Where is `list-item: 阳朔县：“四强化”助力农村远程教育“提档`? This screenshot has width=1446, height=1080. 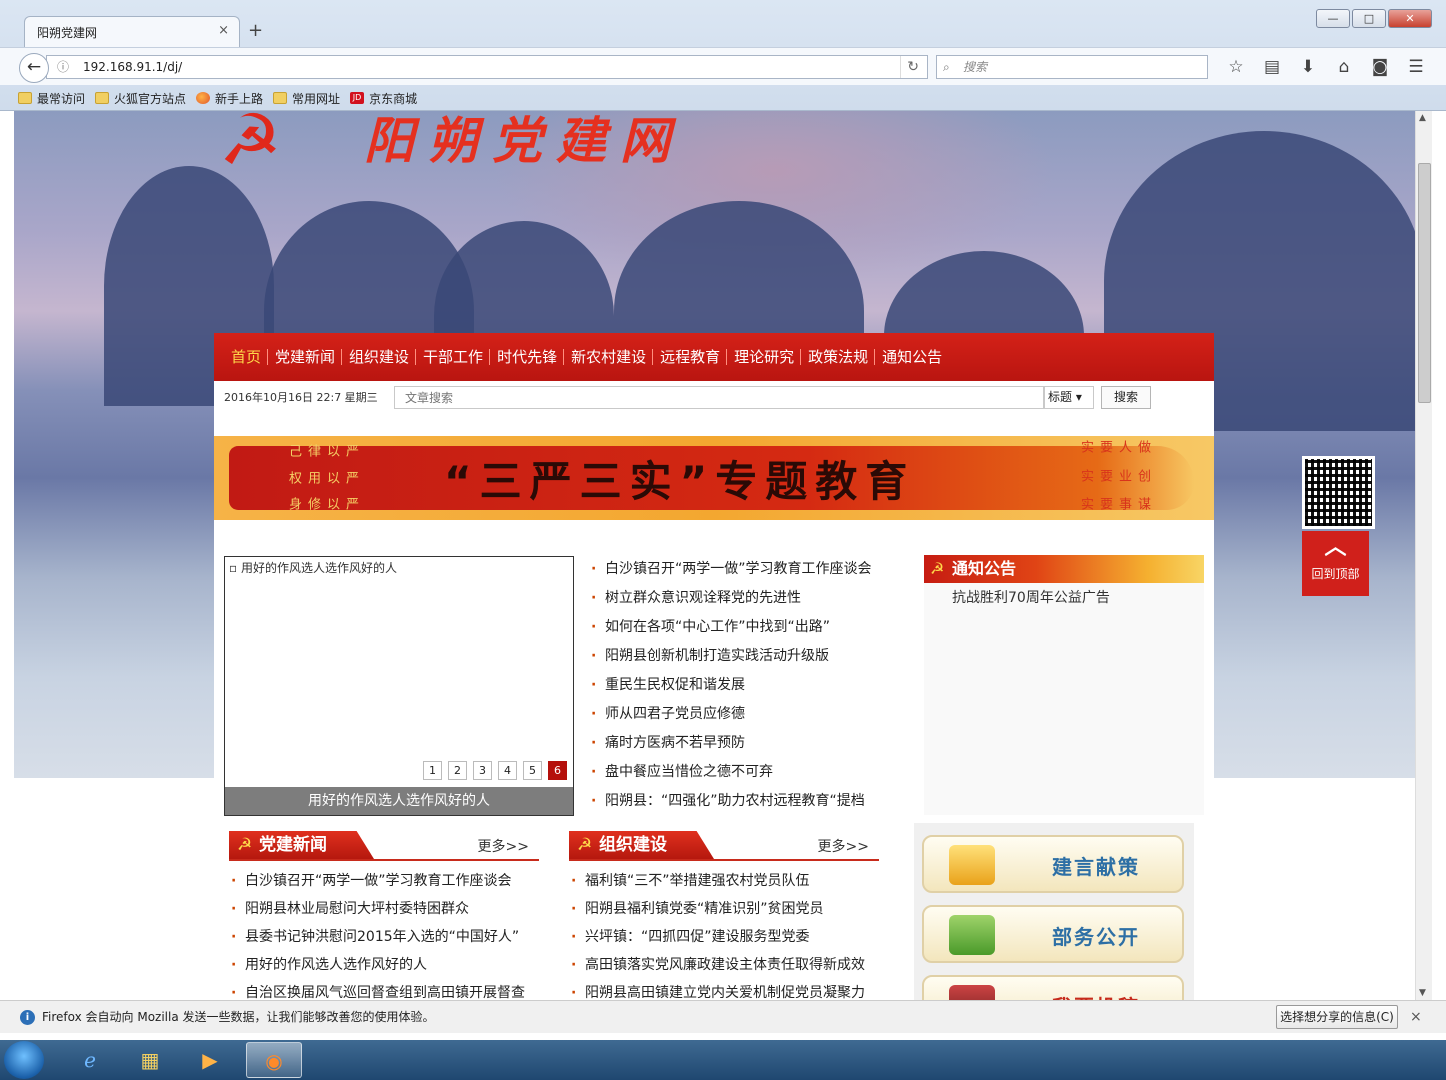
list-item: 阳朔县：“四强化”助力农村远程教育“提档 is located at coordinates (749, 801).